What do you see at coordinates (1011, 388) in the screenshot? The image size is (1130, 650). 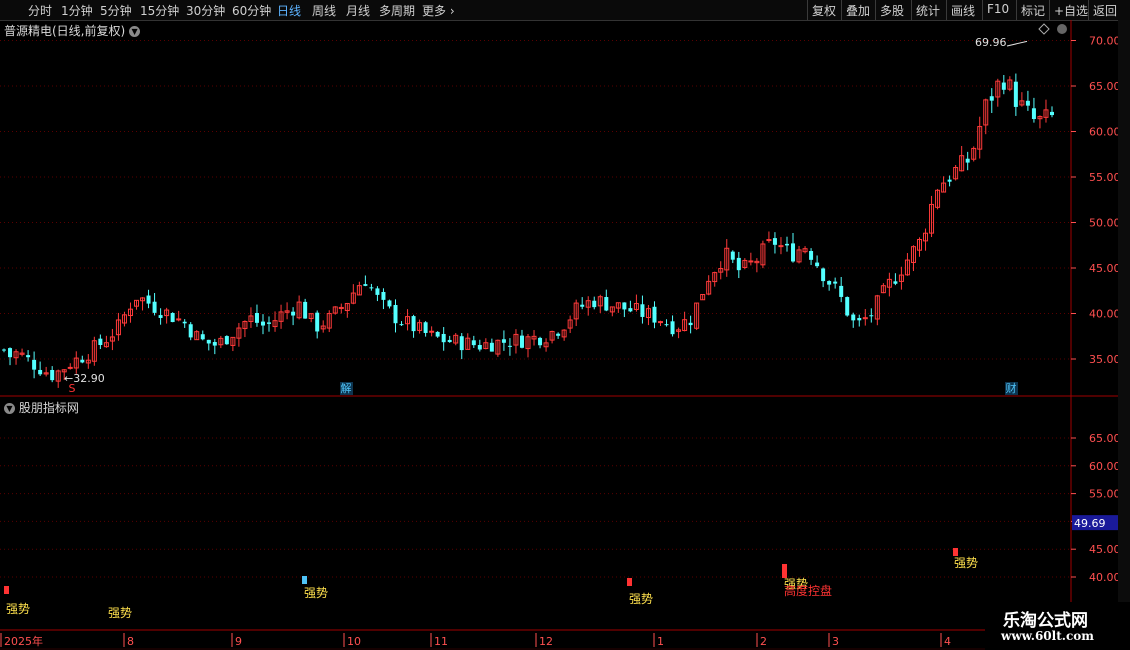 I see `event-marker-2: 财` at bounding box center [1011, 388].